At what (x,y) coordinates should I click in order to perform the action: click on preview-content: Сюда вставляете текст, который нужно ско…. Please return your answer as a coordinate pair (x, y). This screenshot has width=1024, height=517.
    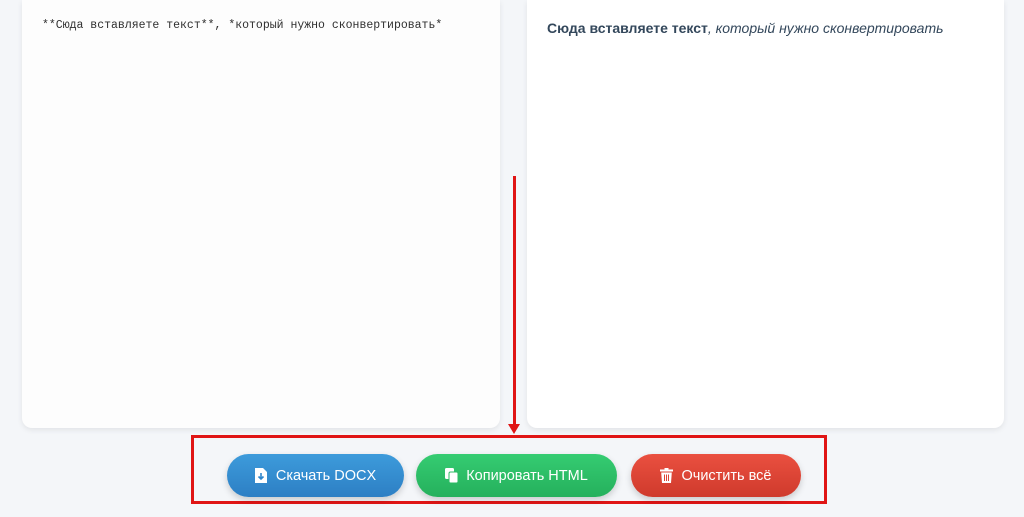
    Looking at the image, I should click on (745, 28).